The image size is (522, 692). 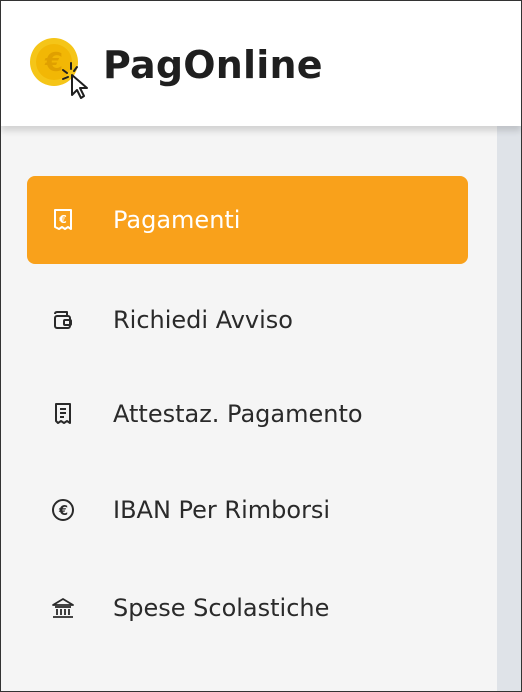 I want to click on bank-building-icon, so click(x=63, y=608).